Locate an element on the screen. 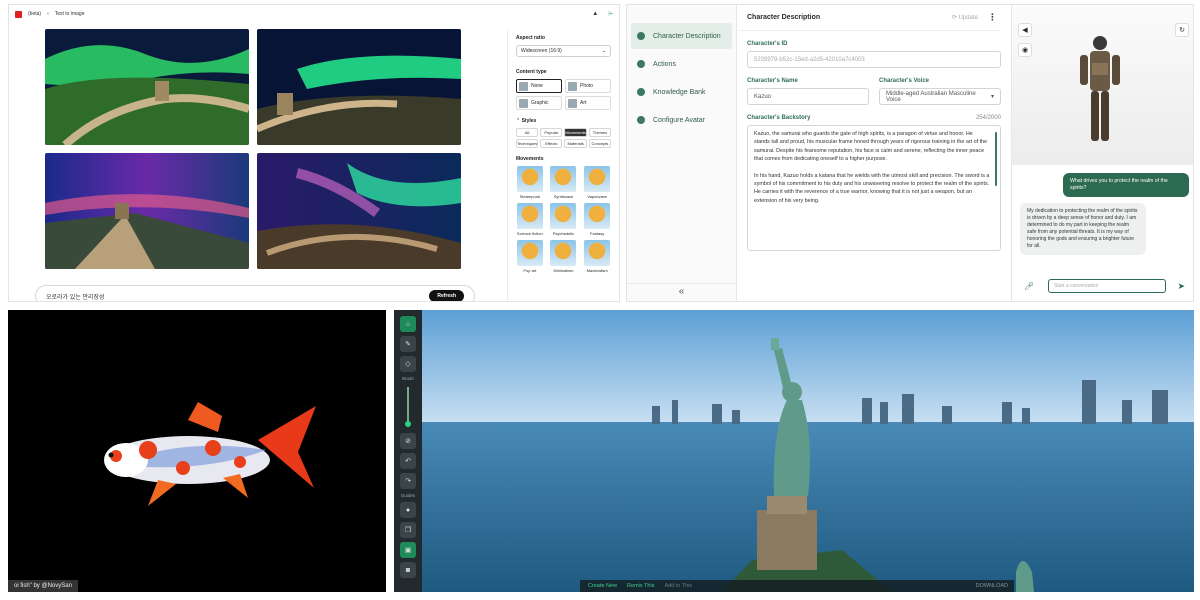 Image resolution: width=1200 pixels, height=600 pixels. character-voice-select: Middle-aged Australian Masculine Voice ▾ is located at coordinates (940, 96).